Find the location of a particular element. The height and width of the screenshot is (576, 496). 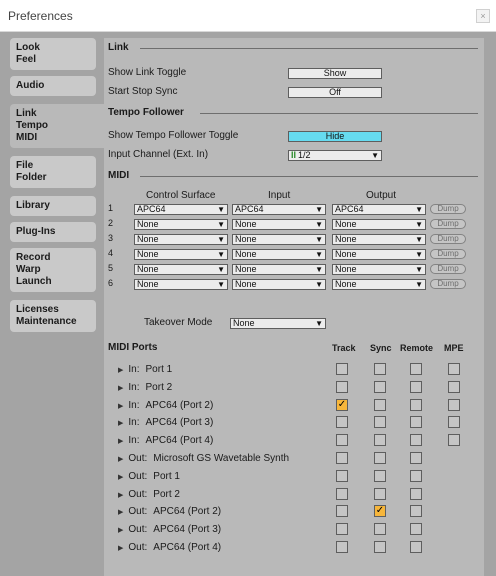

port-row: ▶ In: APC64 (Port 3) is located at coordinates (165, 422).